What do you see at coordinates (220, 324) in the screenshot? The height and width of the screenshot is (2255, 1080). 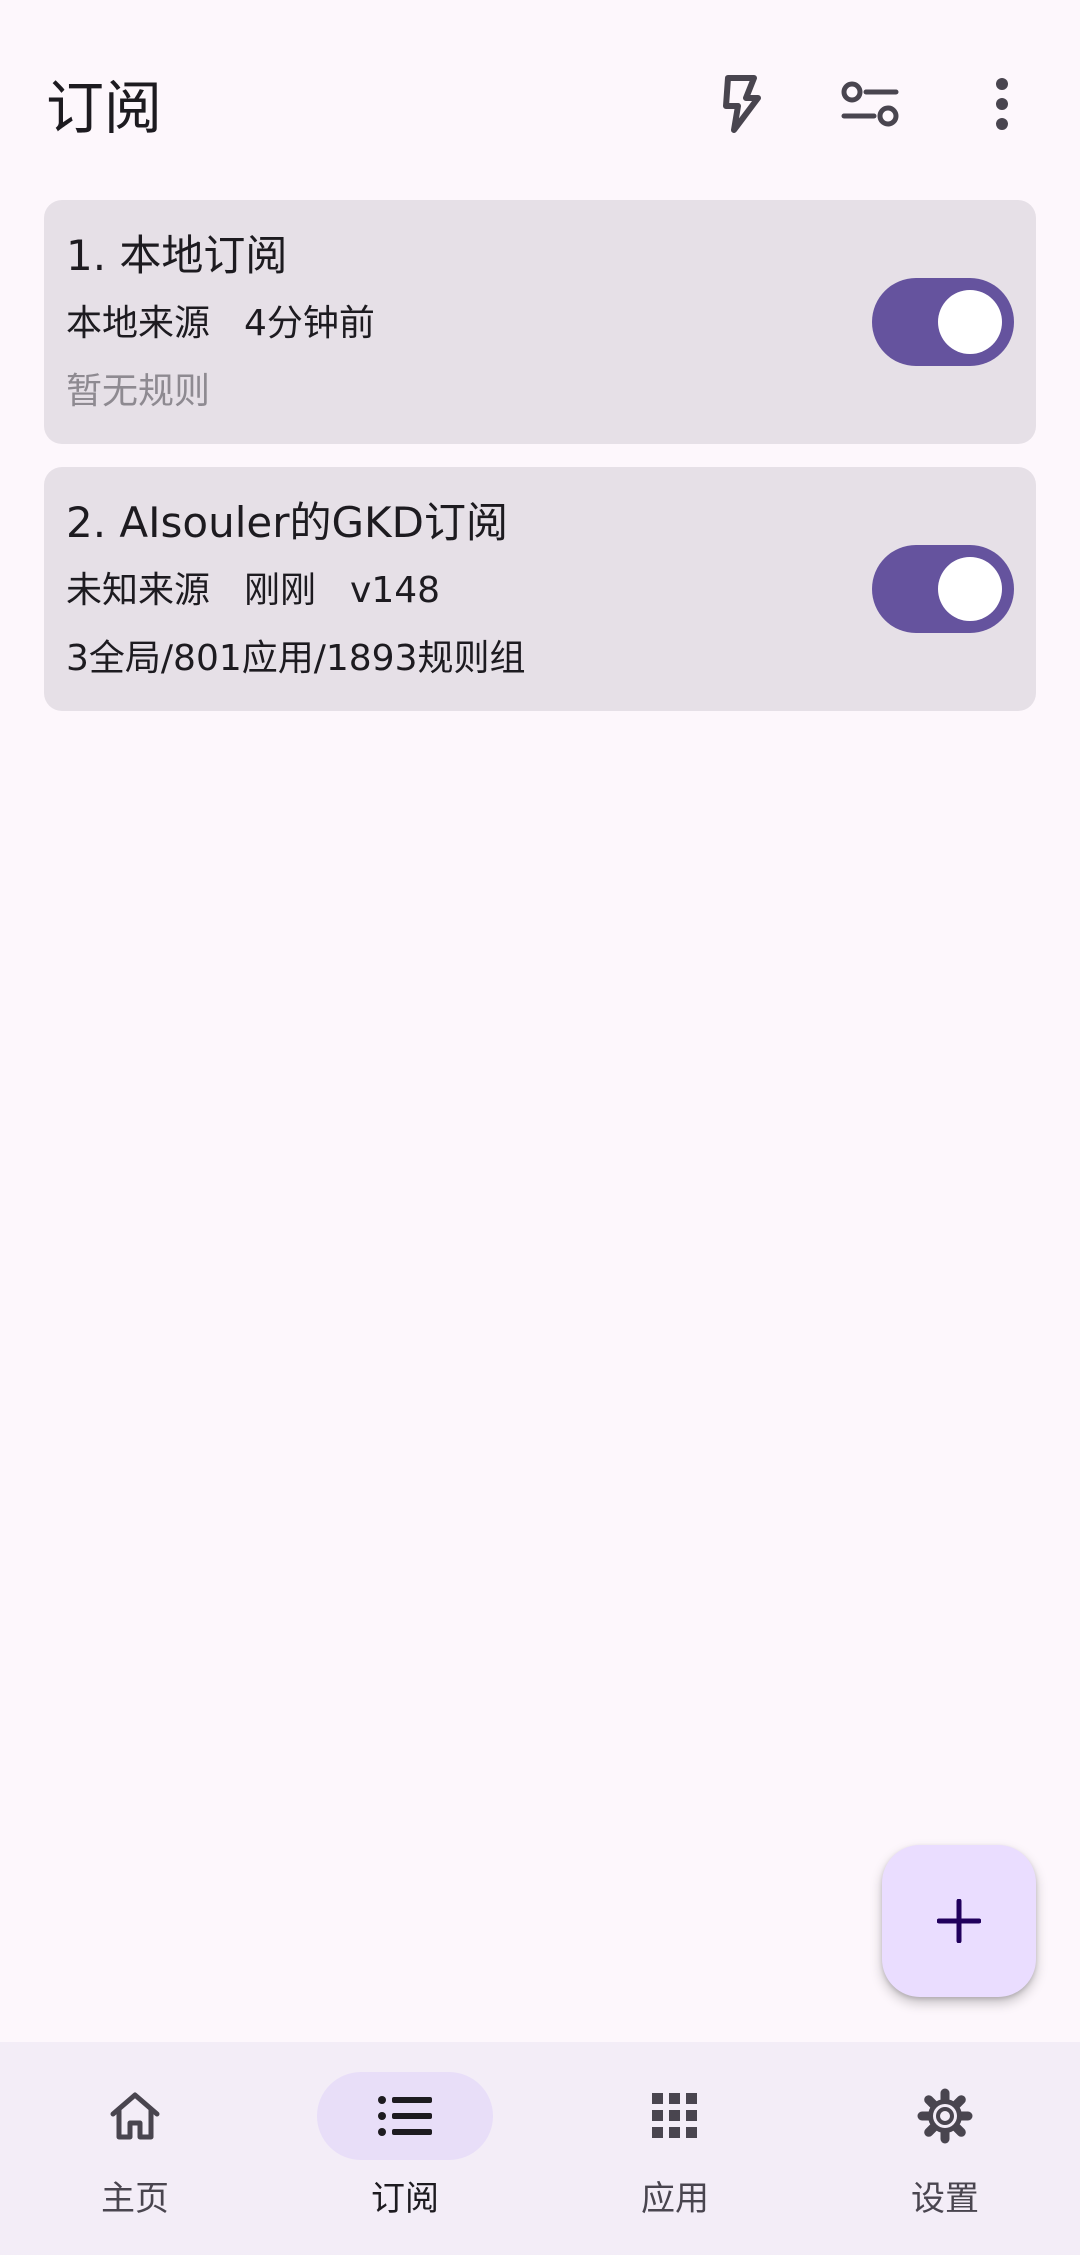 I see `subscription-meta: 本地来源 4分钟前` at bounding box center [220, 324].